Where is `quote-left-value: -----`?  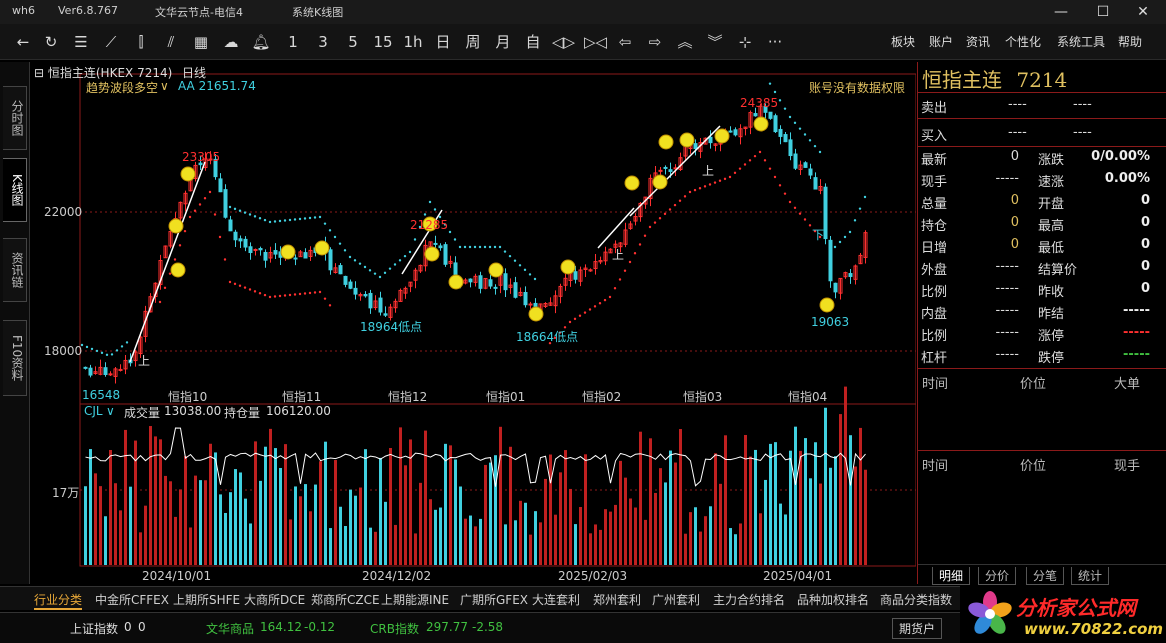
quote-left-value: ----- is located at coordinates (1007, 354).